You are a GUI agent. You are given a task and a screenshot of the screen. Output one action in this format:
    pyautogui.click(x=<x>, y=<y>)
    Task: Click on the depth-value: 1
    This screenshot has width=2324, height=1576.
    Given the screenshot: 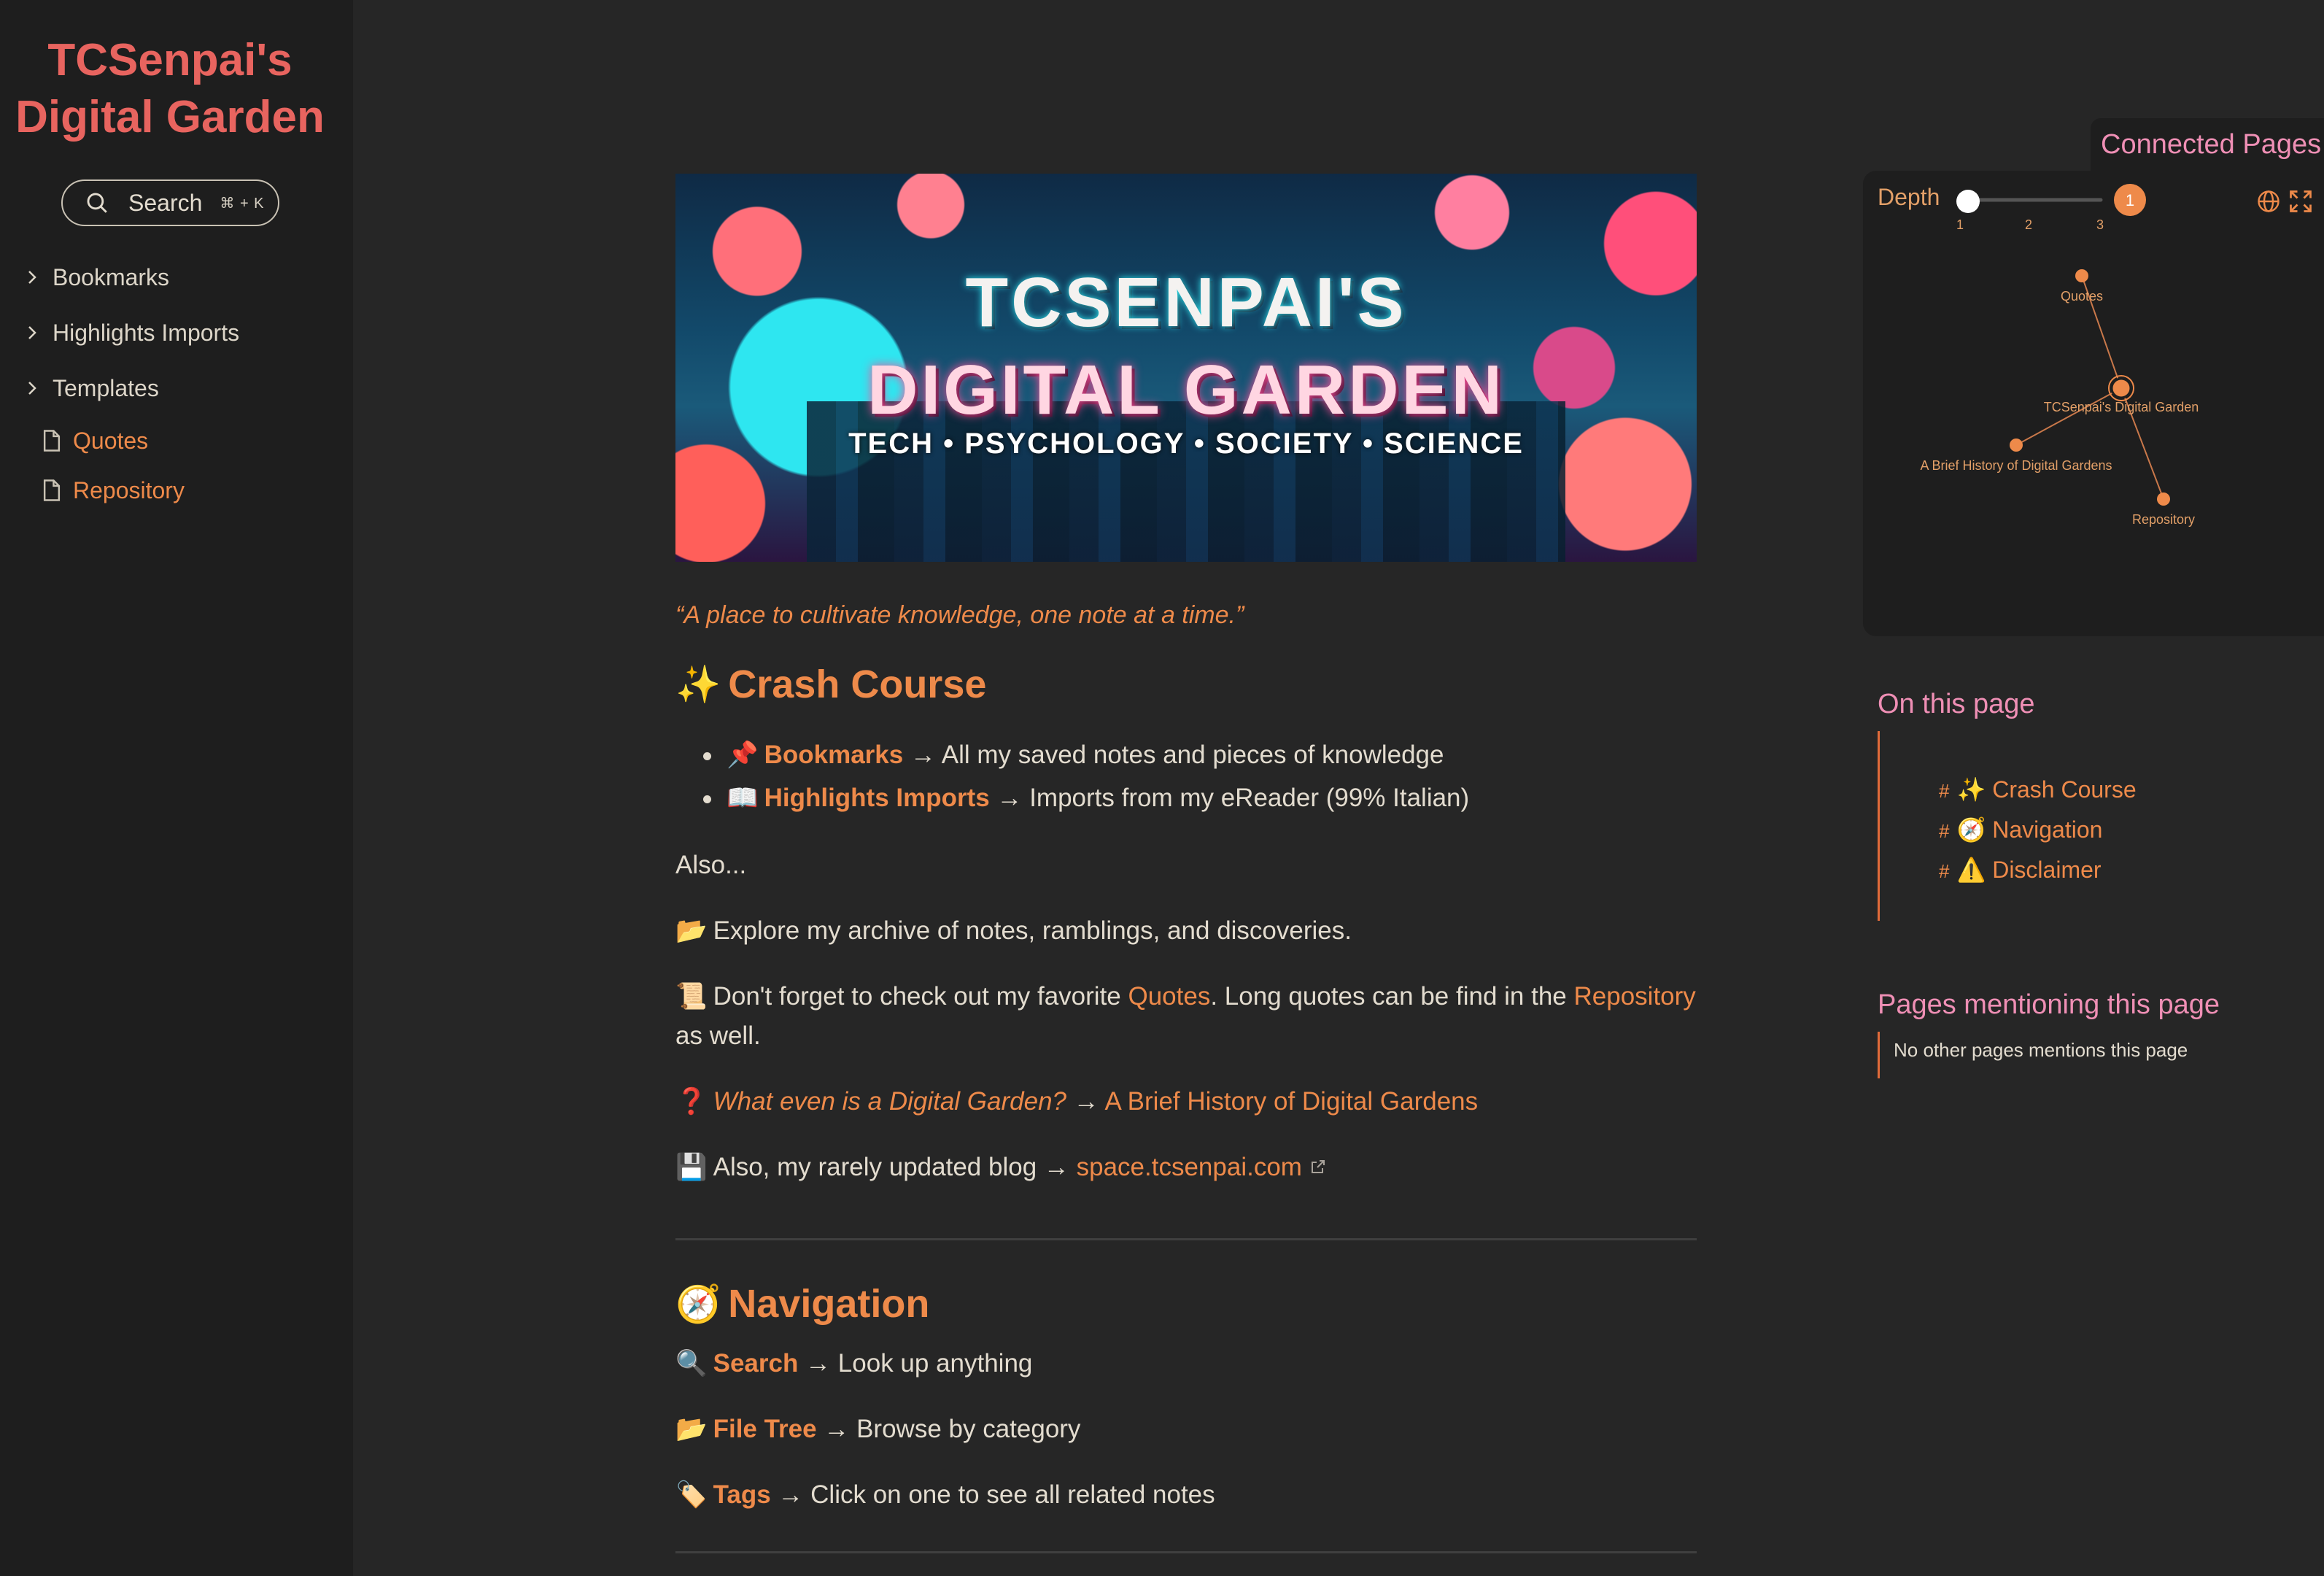 What is the action you would take?
    pyautogui.click(x=2130, y=200)
    